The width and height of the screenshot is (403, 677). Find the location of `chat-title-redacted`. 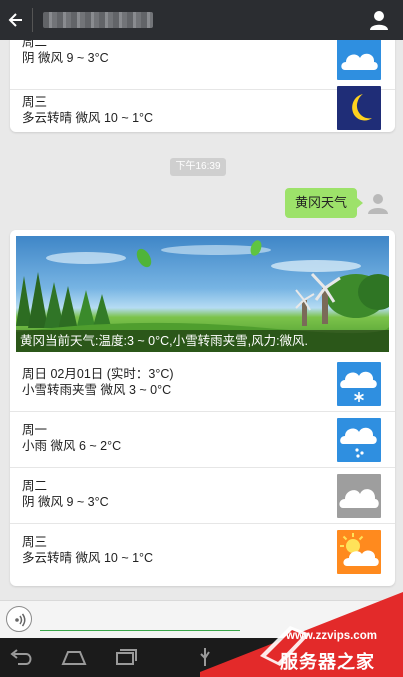

chat-title-redacted is located at coordinates (98, 20).